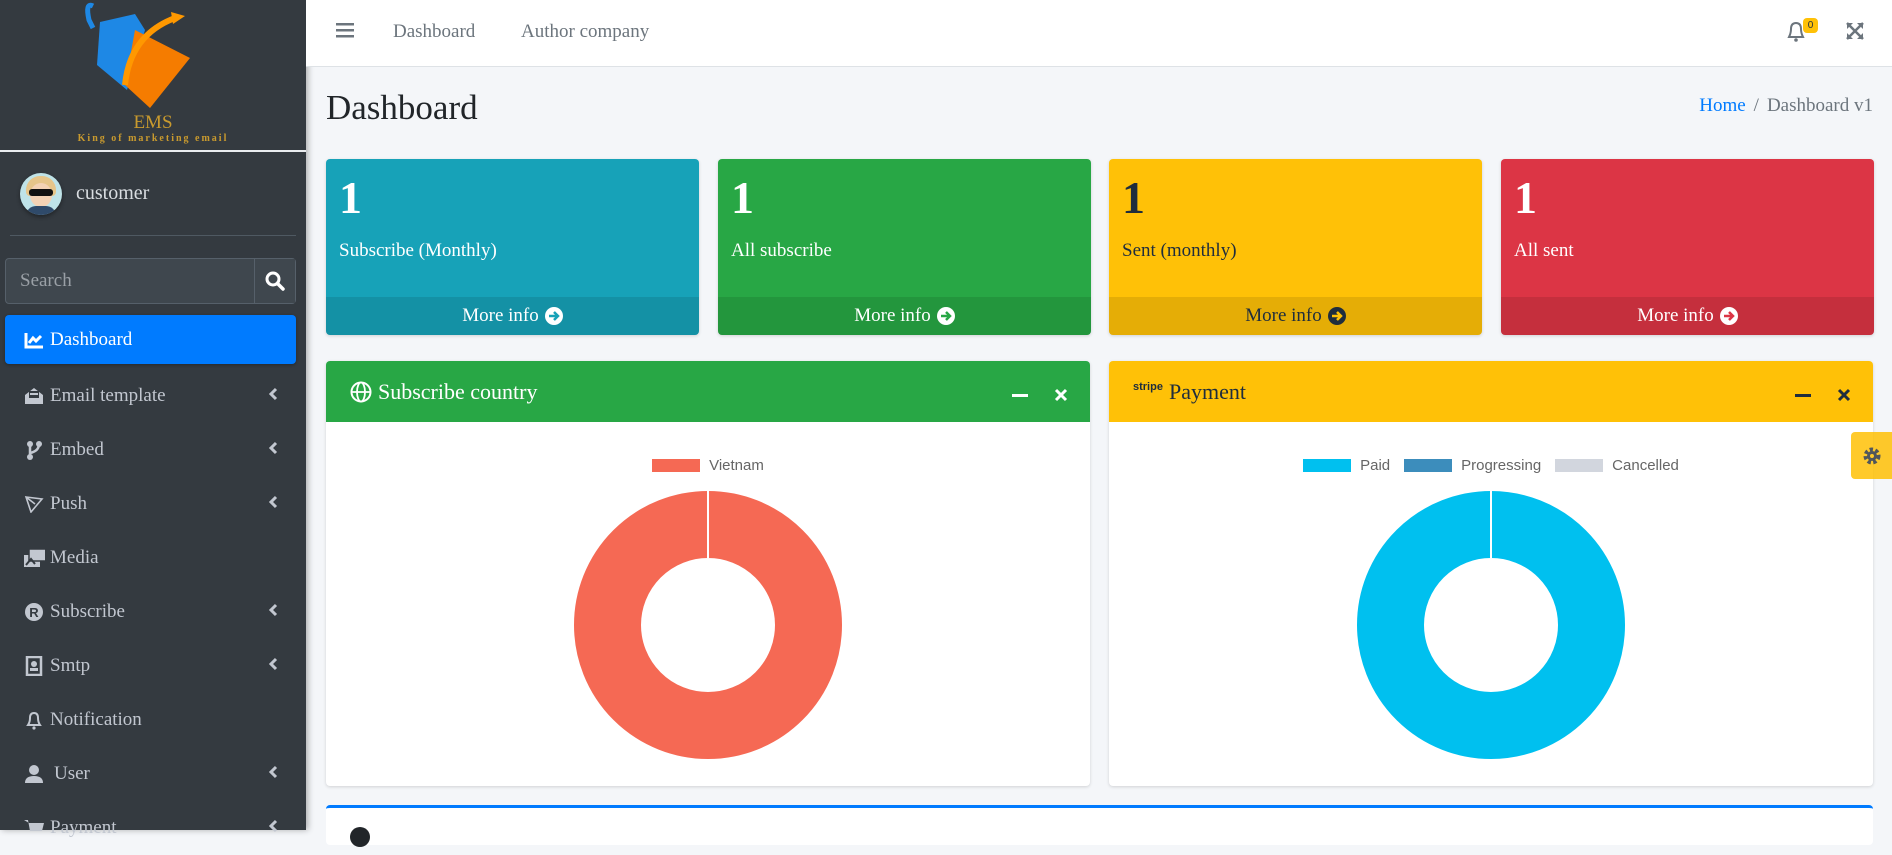 This screenshot has height=855, width=1892. I want to click on card-header: Subscribe country, so click(708, 391).